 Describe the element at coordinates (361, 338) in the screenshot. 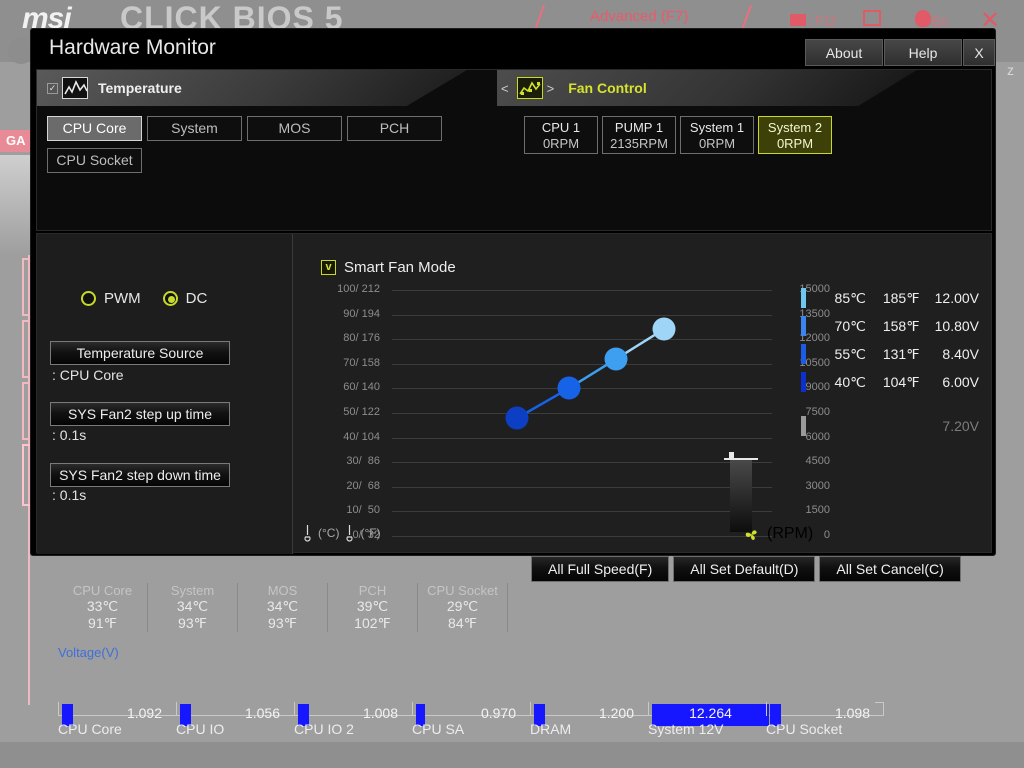

I see `chart-y-axis-tick-left: 80/ 176` at that location.